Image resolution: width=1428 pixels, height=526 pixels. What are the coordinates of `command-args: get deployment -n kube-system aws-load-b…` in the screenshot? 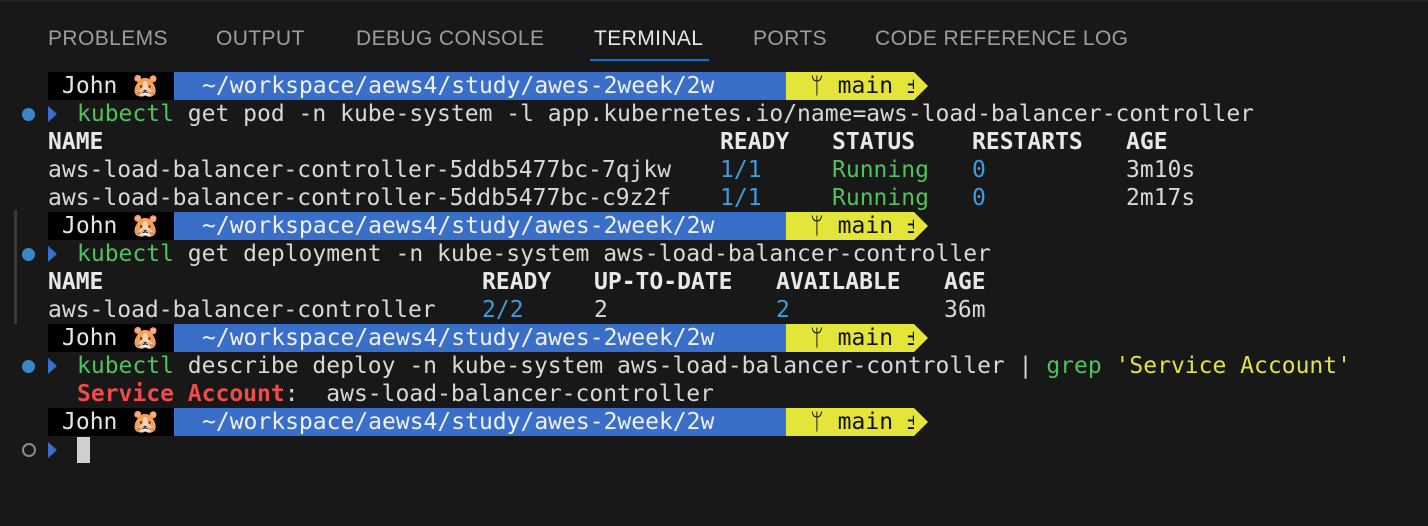 It's located at (582, 254).